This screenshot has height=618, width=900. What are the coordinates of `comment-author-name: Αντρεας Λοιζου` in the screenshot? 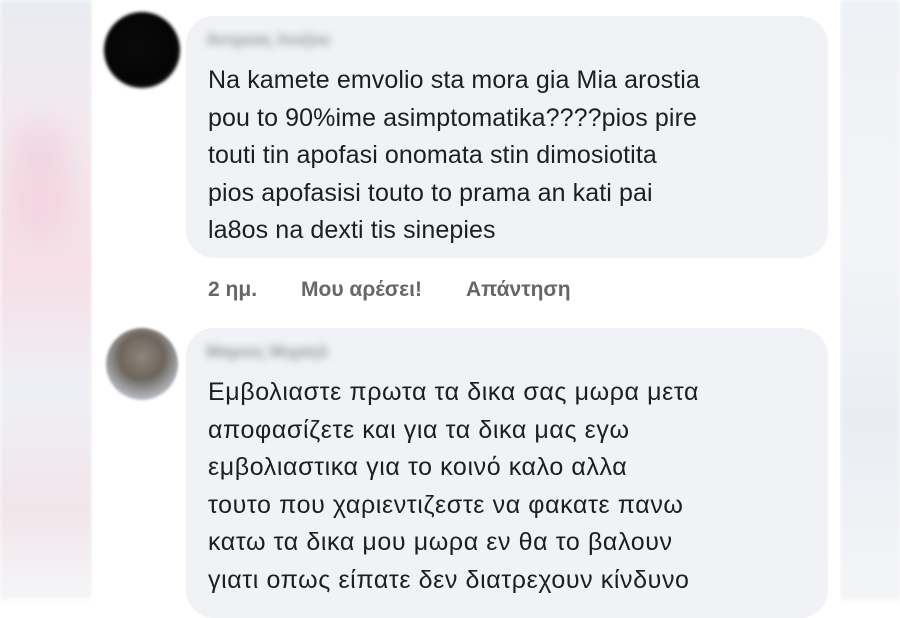 It's located at (268, 41).